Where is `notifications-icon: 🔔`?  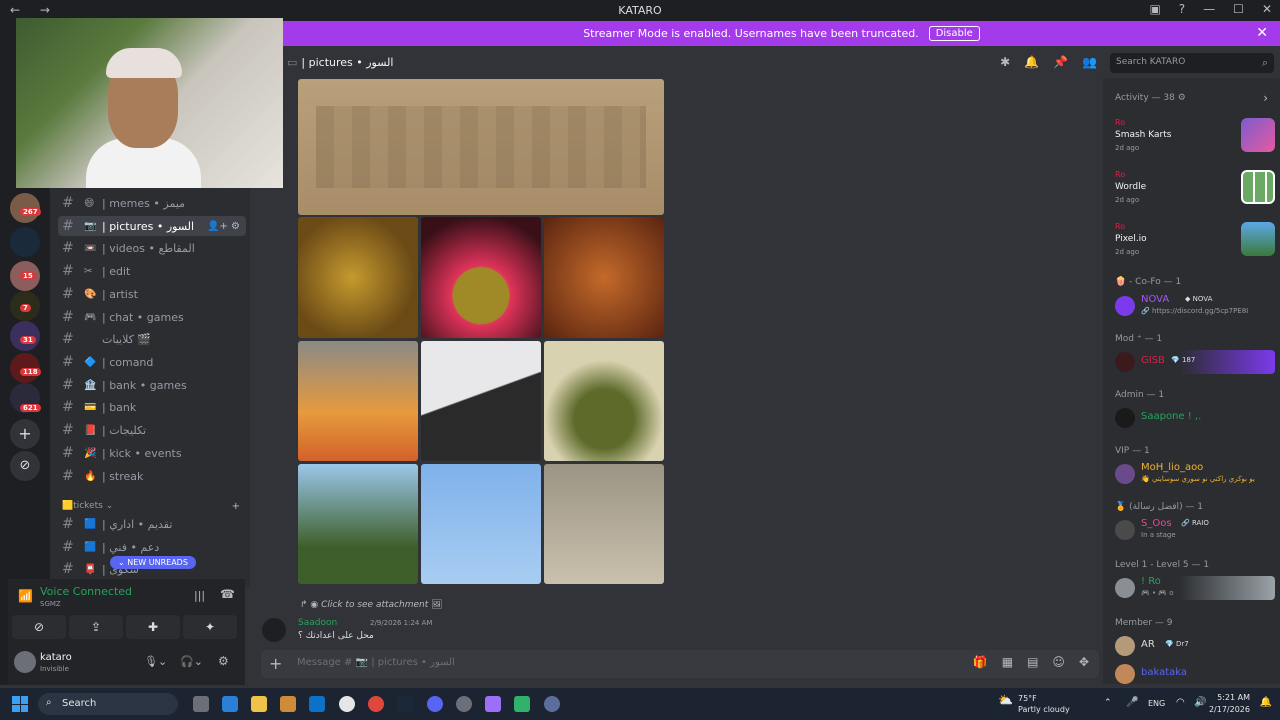
notifications-icon: 🔔 is located at coordinates (1266, 702).